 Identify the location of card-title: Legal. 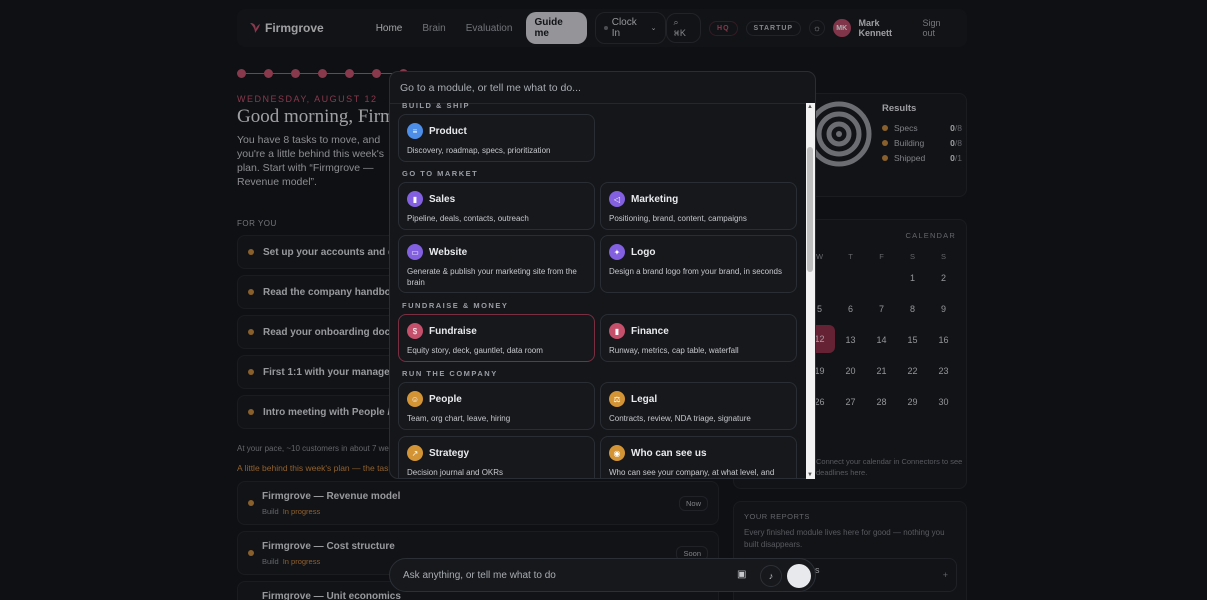
(644, 399).